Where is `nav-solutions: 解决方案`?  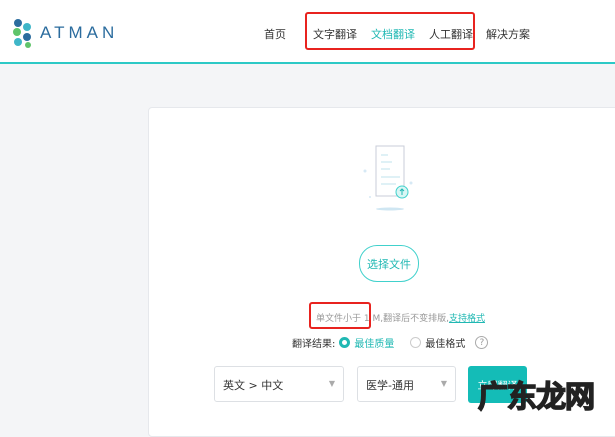 nav-solutions: 解决方案 is located at coordinates (508, 34).